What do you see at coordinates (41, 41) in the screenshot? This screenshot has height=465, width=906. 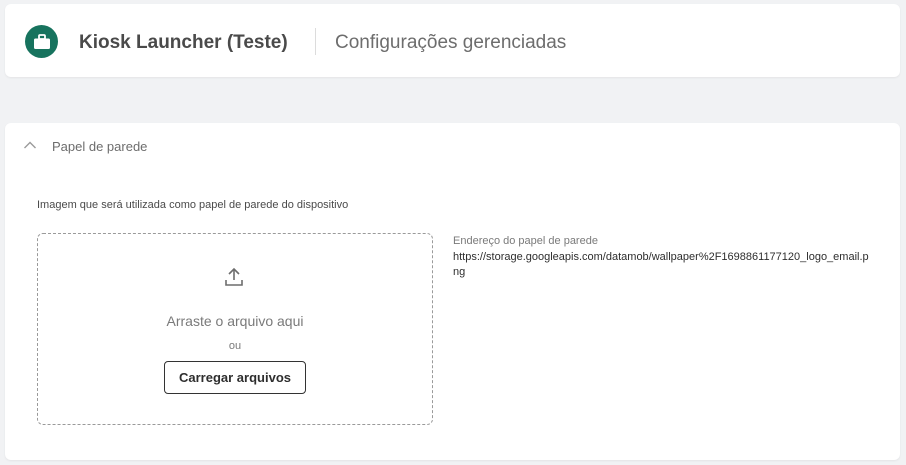 I see `briefcase-icon` at bounding box center [41, 41].